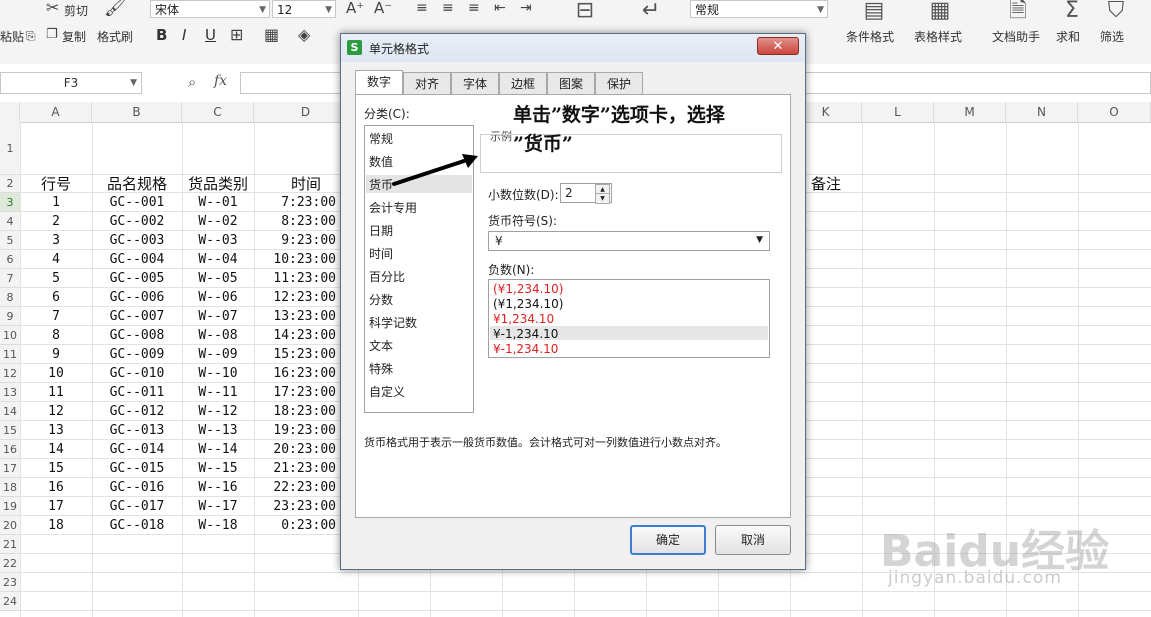  What do you see at coordinates (573, 48) in the screenshot?
I see `dialog-title-bar: S 单元格格式 ✕` at bounding box center [573, 48].